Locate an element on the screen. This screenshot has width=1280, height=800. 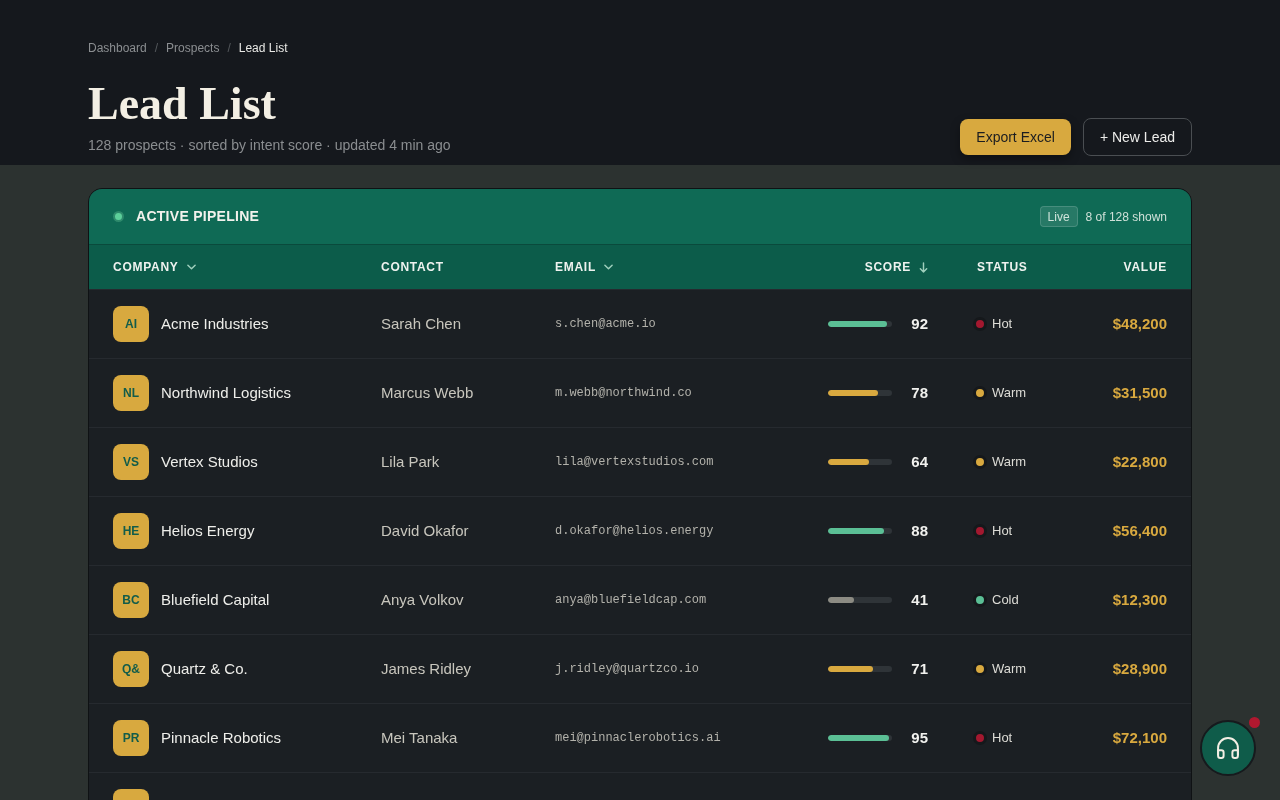
email-address: m.webb@northwind.co is located at coordinates (623, 393).